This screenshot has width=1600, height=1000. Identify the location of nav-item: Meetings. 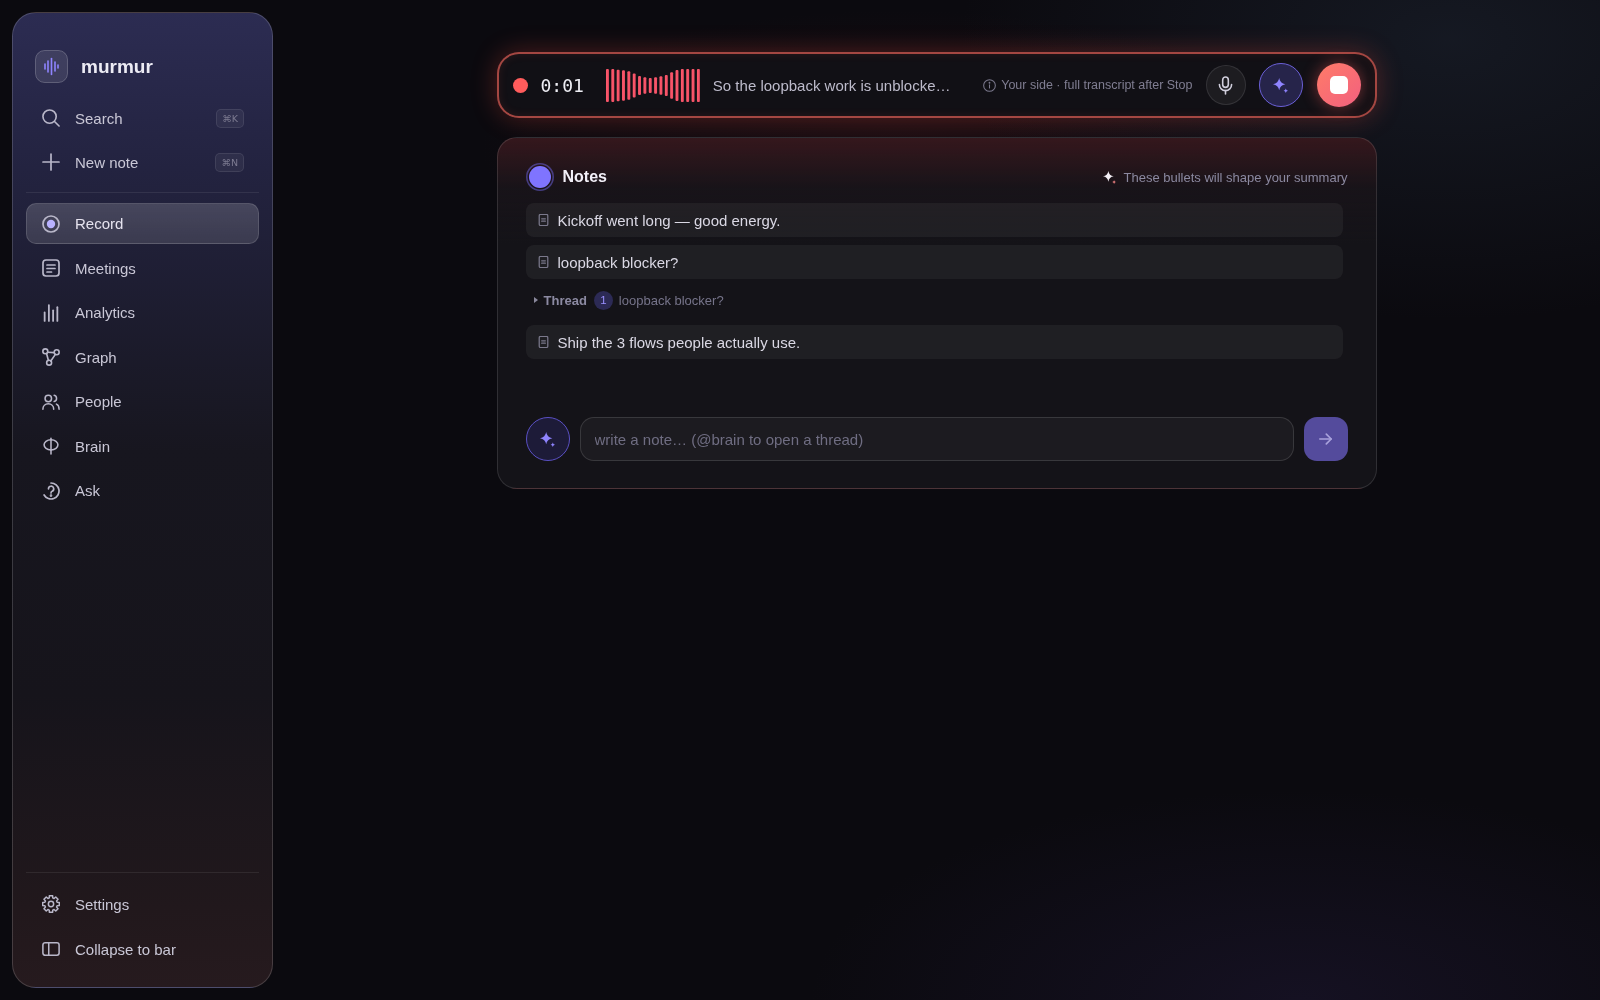
(142, 268).